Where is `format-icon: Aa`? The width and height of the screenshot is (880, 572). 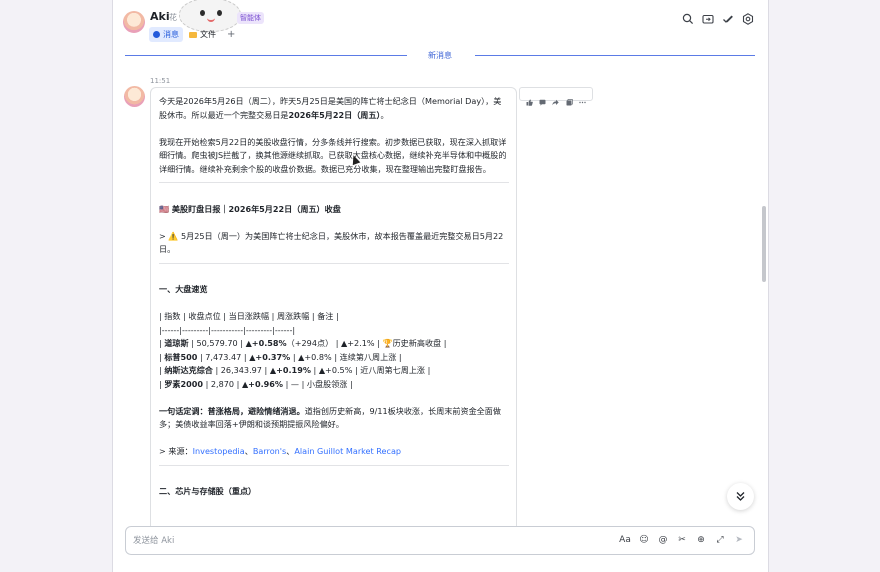 format-icon: Aa is located at coordinates (625, 540).